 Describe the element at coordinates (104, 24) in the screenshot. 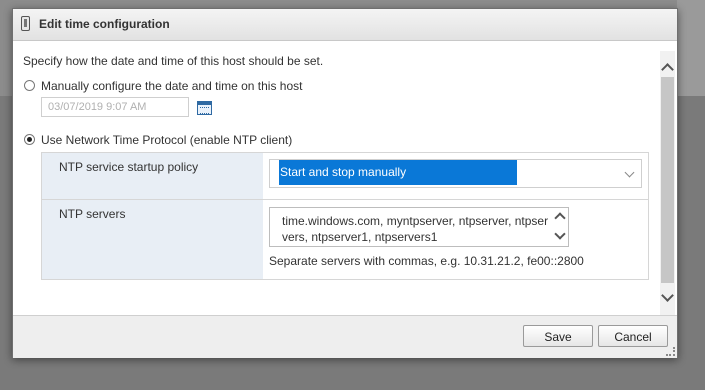

I see `dialog-title: Edit time configuration` at that location.